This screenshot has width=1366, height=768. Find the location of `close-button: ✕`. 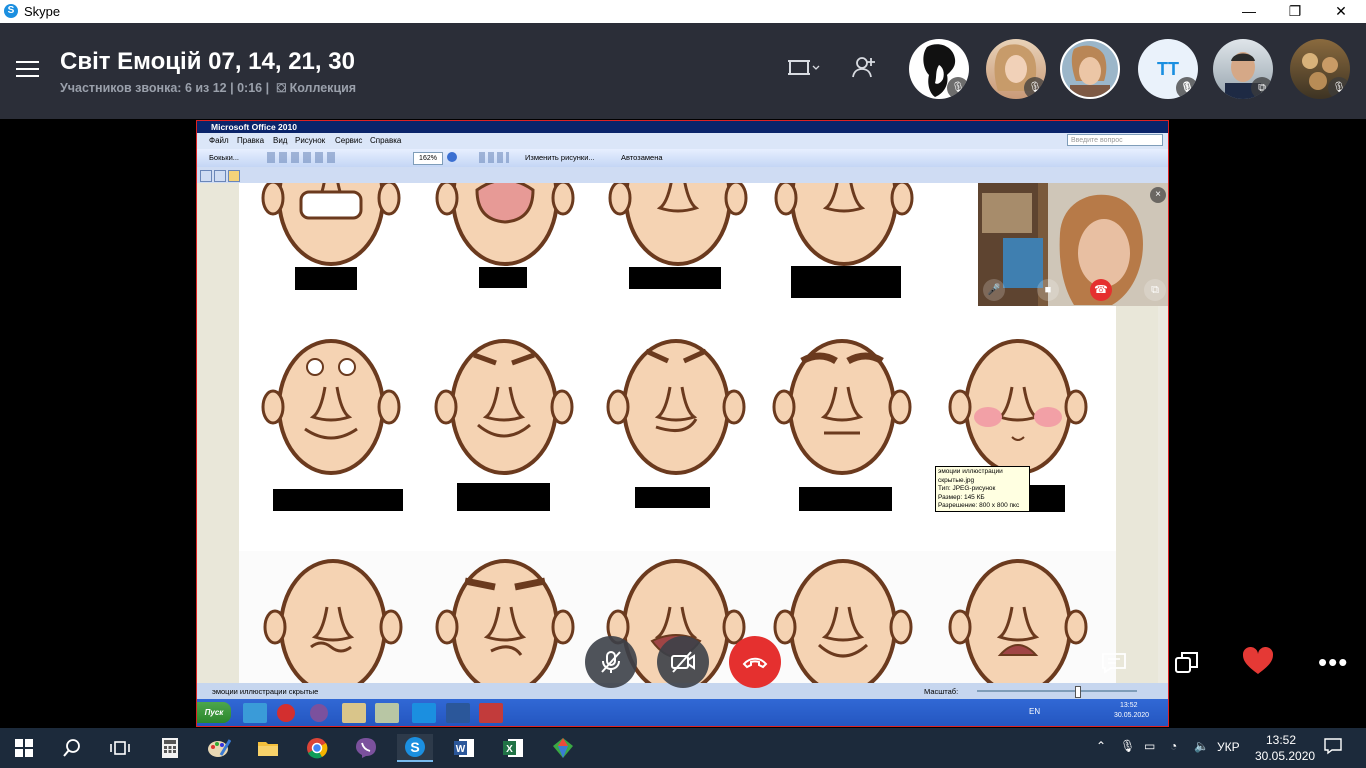

close-button: ✕ is located at coordinates (1341, 11).